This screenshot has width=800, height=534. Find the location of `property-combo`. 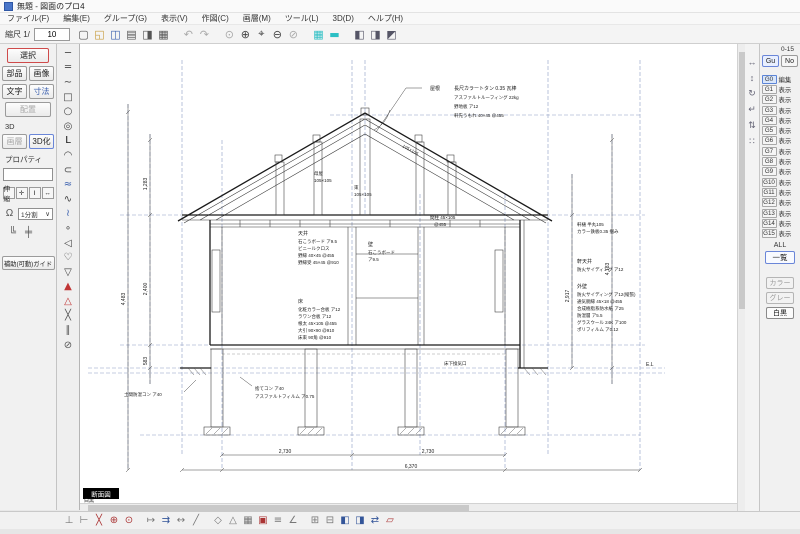

property-combo is located at coordinates (28, 174).